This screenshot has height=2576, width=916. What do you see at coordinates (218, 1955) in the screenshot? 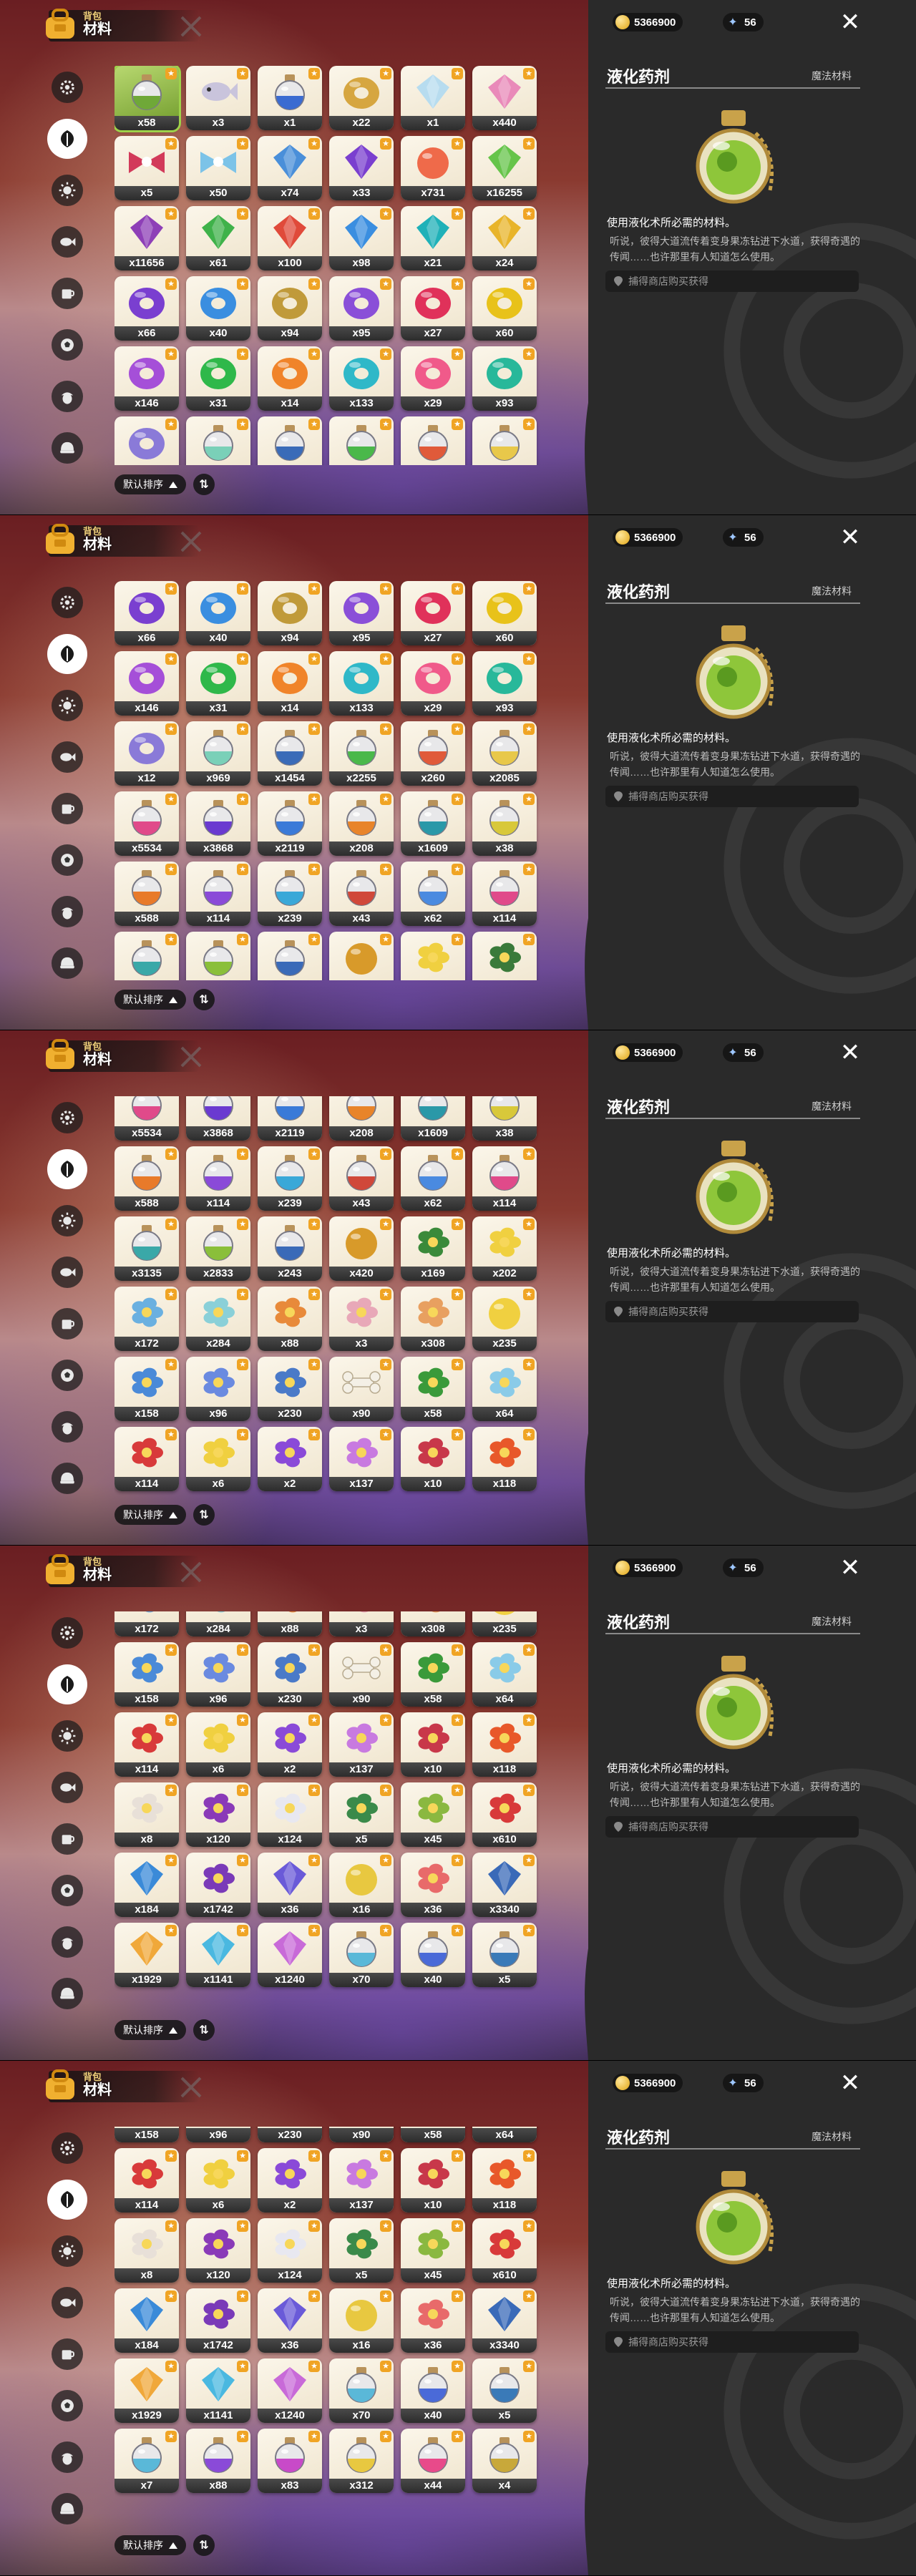
I see `item-slot: ★ x1141` at bounding box center [218, 1955].